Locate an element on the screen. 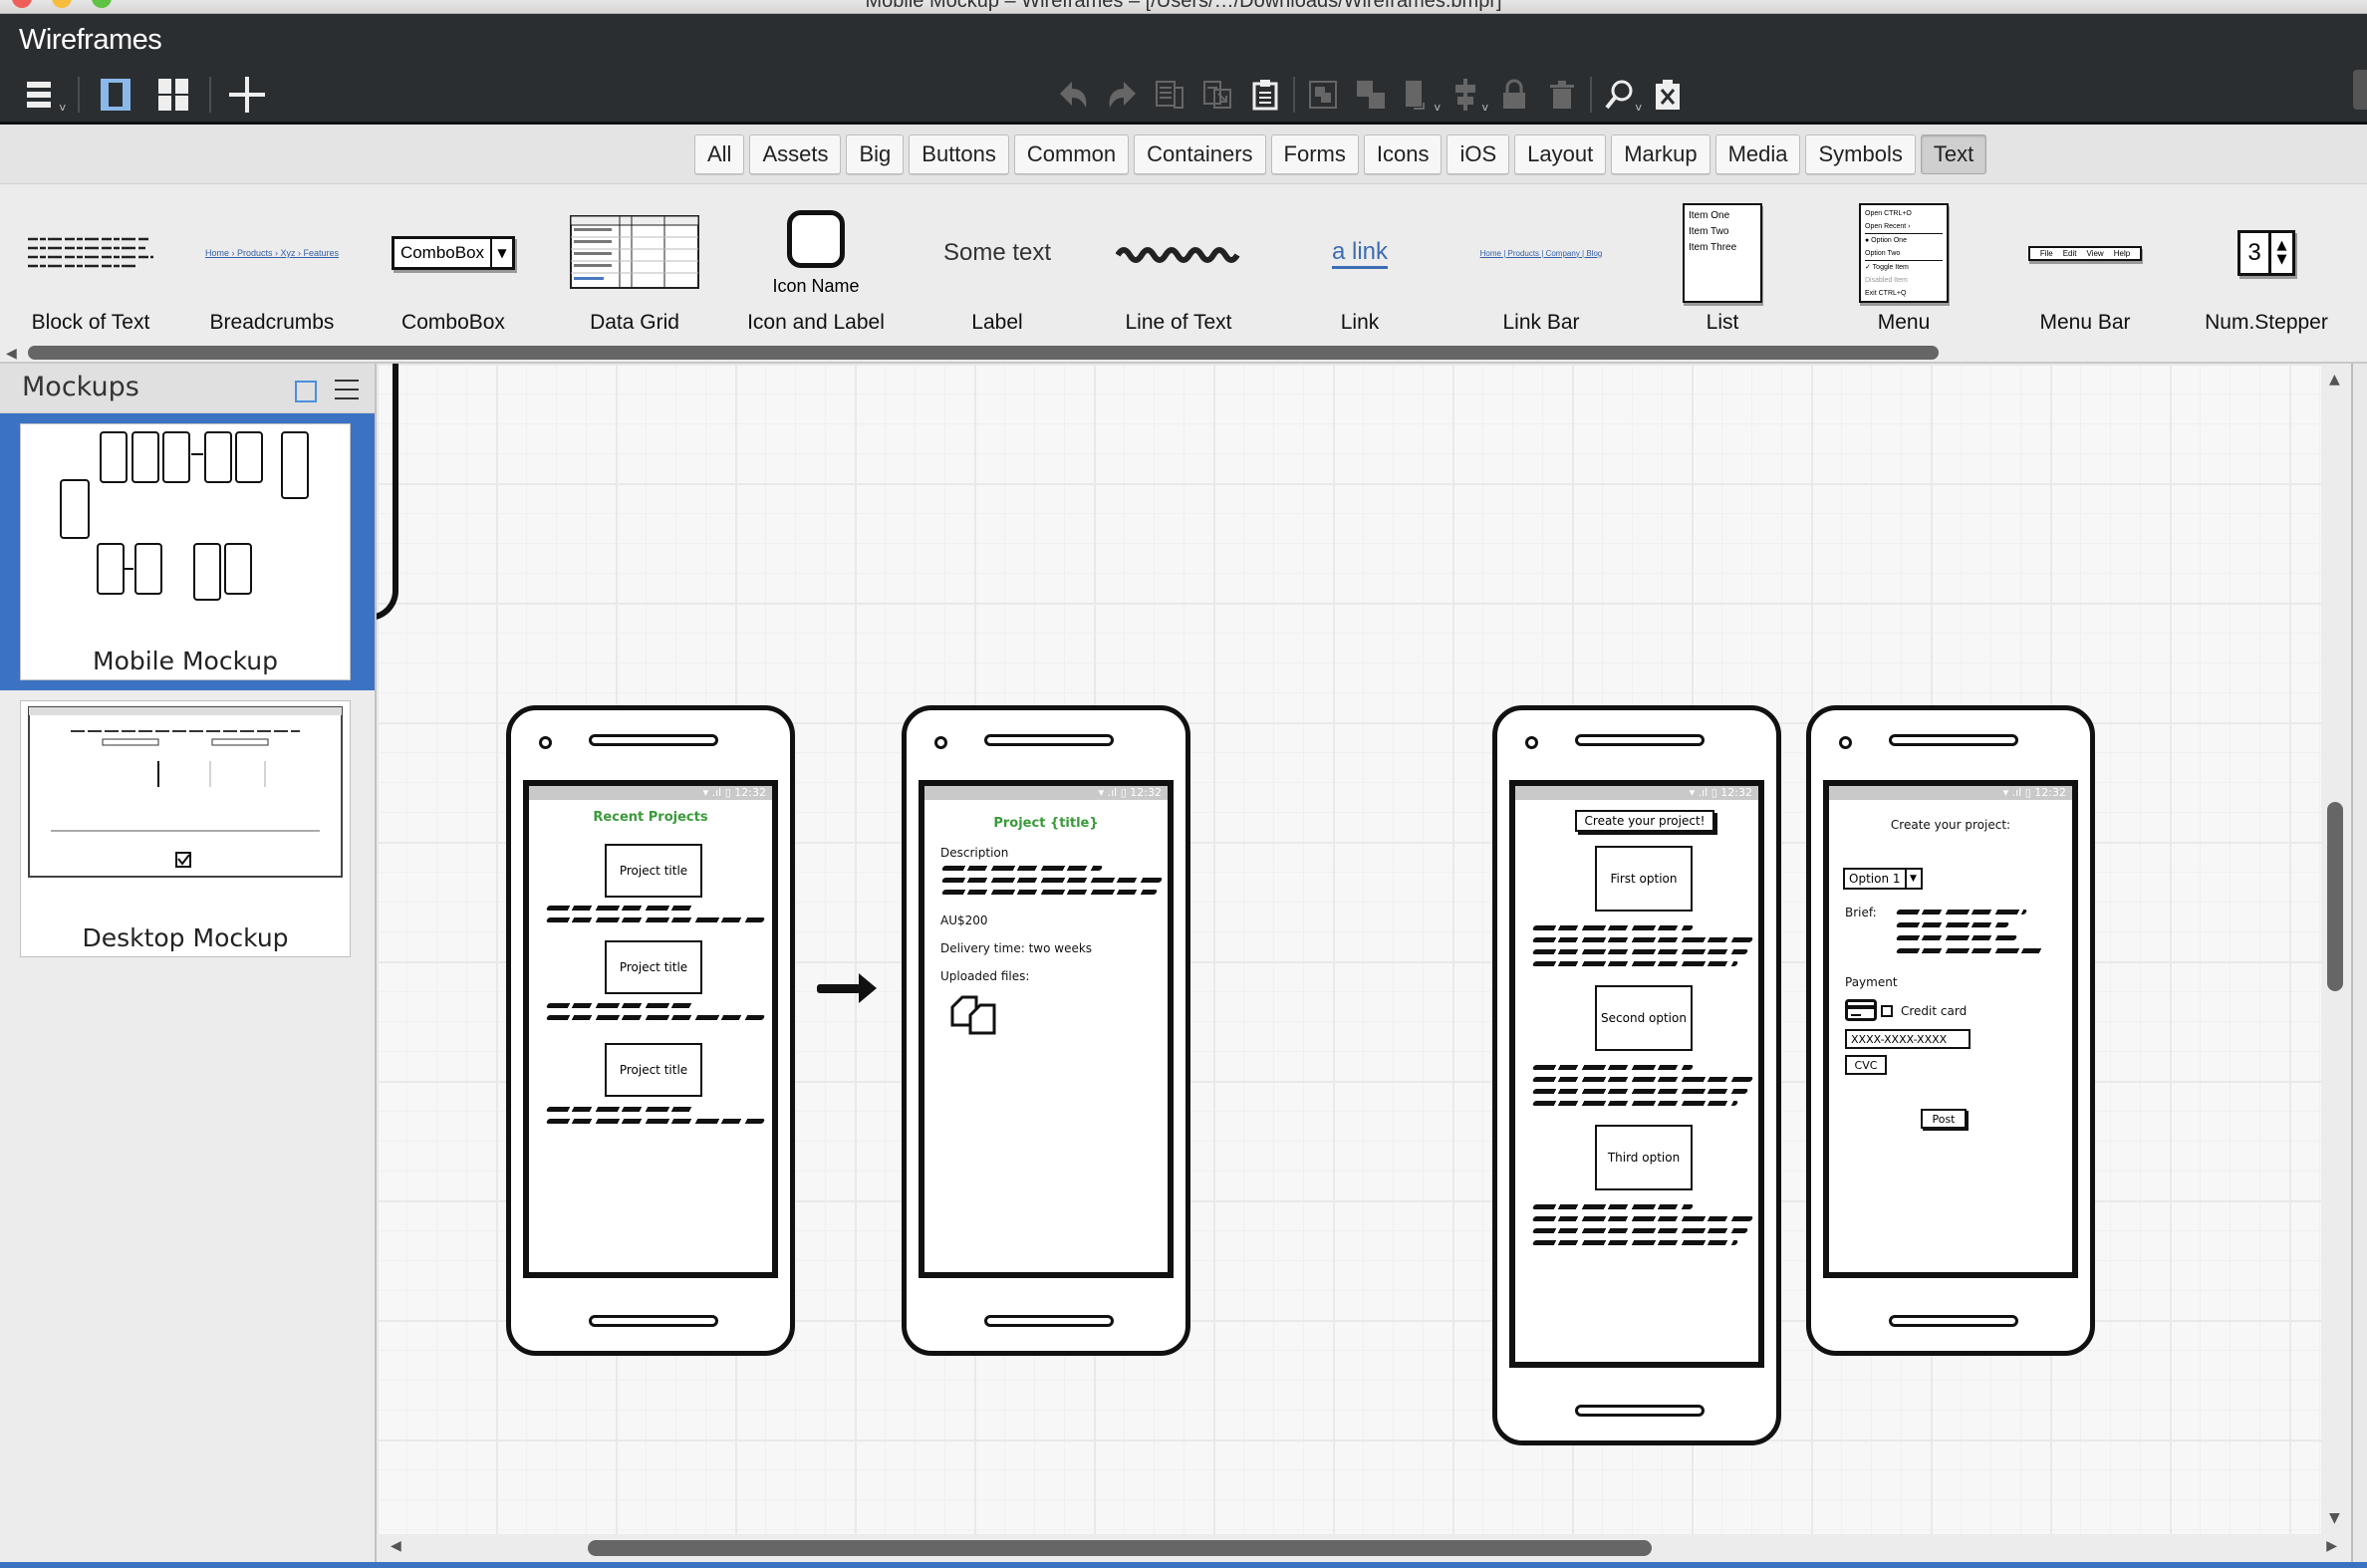 This screenshot has width=2367, height=1568. library-item-icon-and-label: Icon Name Icon and Label is located at coordinates (816, 264).